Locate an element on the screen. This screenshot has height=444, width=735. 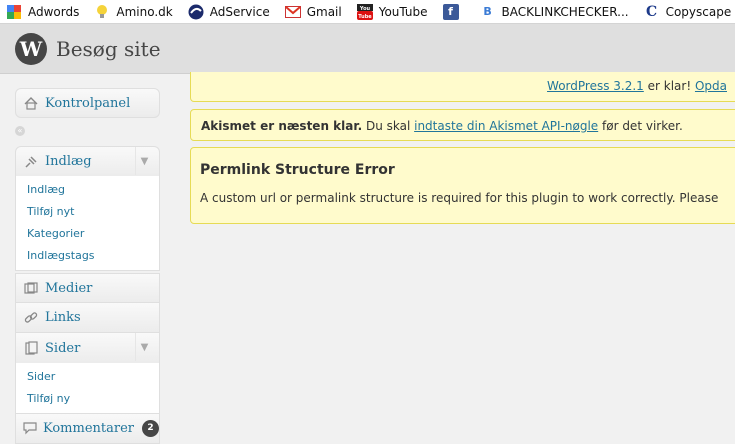
submenu-posts: Indlæg Tilføj nyt Kategorier Indlægstags is located at coordinates (87, 223).